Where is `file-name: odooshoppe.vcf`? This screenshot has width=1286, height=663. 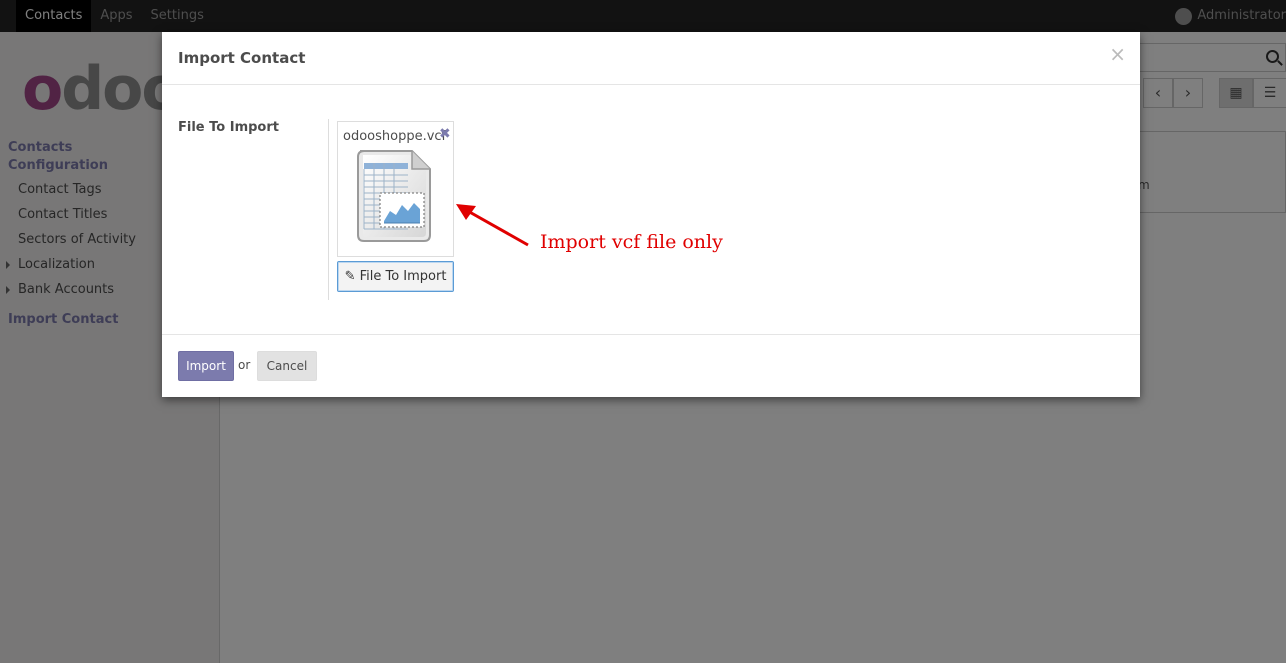 file-name: odooshoppe.vcf is located at coordinates (395, 136).